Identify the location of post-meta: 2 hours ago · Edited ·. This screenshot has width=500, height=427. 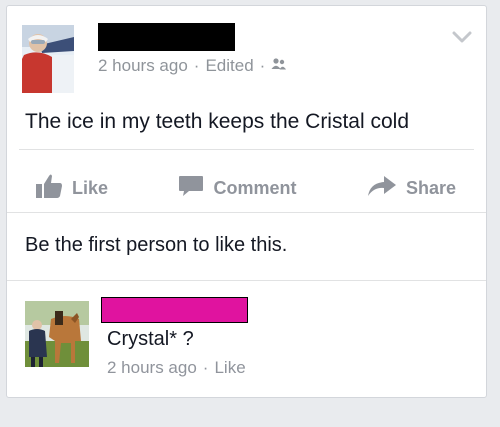
(192, 66).